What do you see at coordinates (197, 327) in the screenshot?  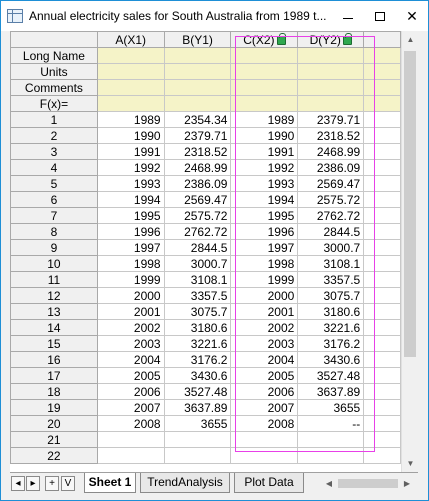 I see `data-cell: 3180.6` at bounding box center [197, 327].